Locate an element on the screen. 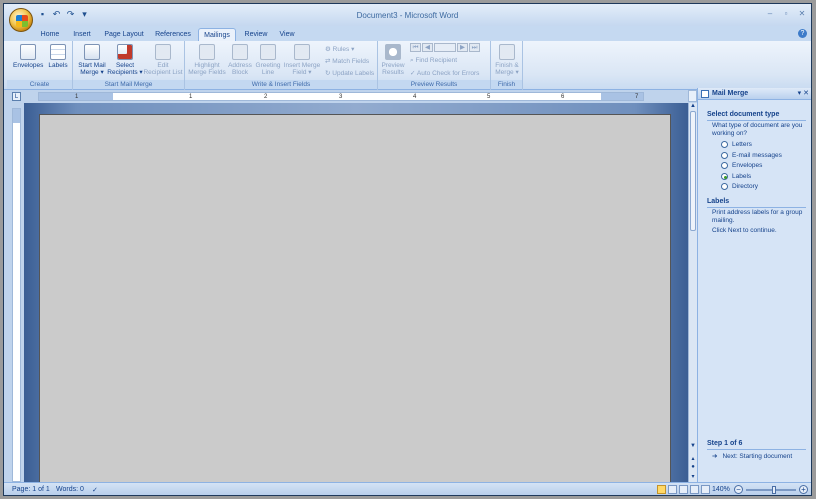 The height and width of the screenshot is (499, 816). insert-merge-field-button: Insert Merge Field ▾ is located at coordinates (302, 60).